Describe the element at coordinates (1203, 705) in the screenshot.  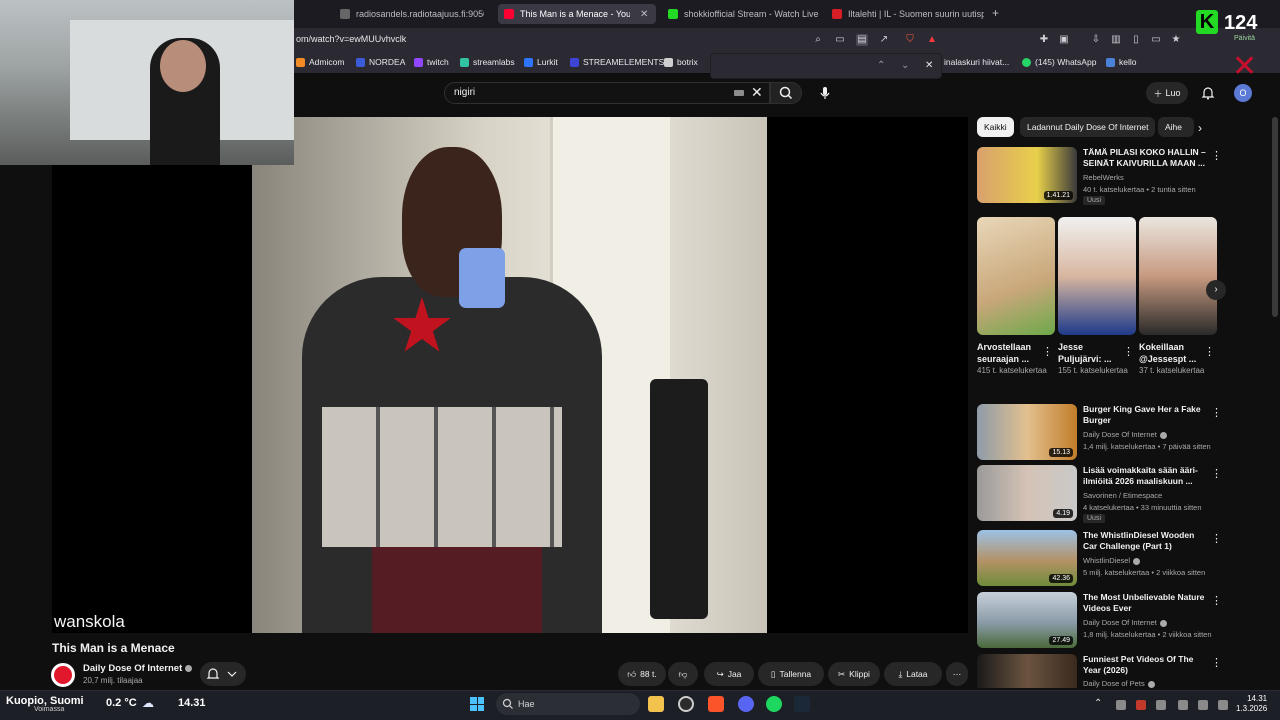
I see `network-icon` at that location.